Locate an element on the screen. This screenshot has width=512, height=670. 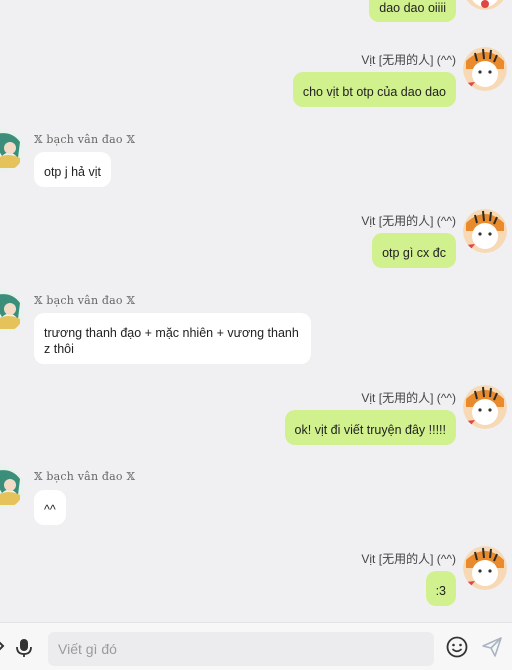
message-bubble-incoming: ^^ is located at coordinates (50, 507).